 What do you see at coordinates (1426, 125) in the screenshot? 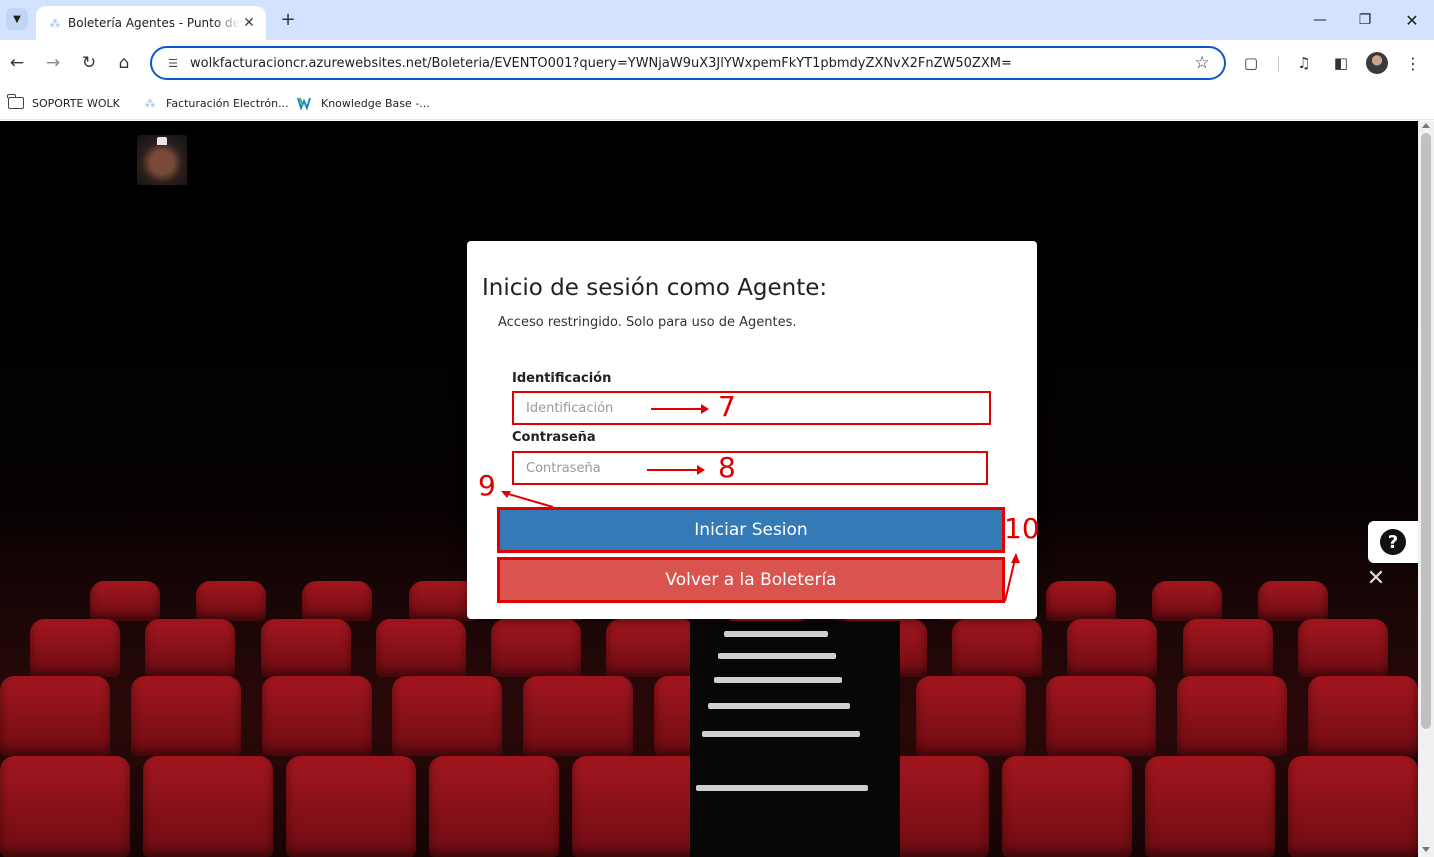
I see `scroll-up-icon` at bounding box center [1426, 125].